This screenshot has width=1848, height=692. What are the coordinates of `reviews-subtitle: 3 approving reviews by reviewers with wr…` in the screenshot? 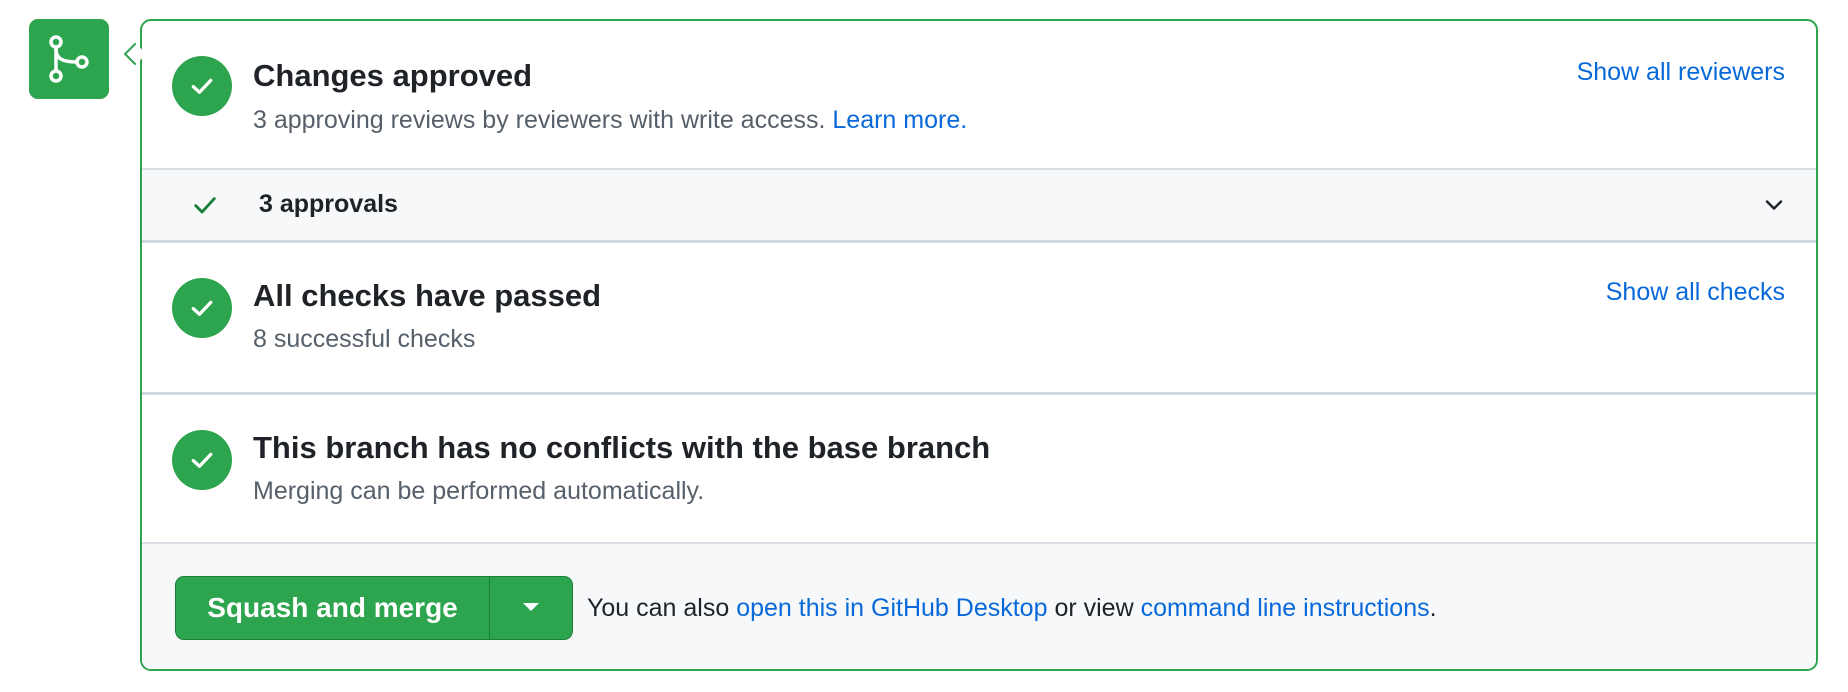 It's located at (610, 120).